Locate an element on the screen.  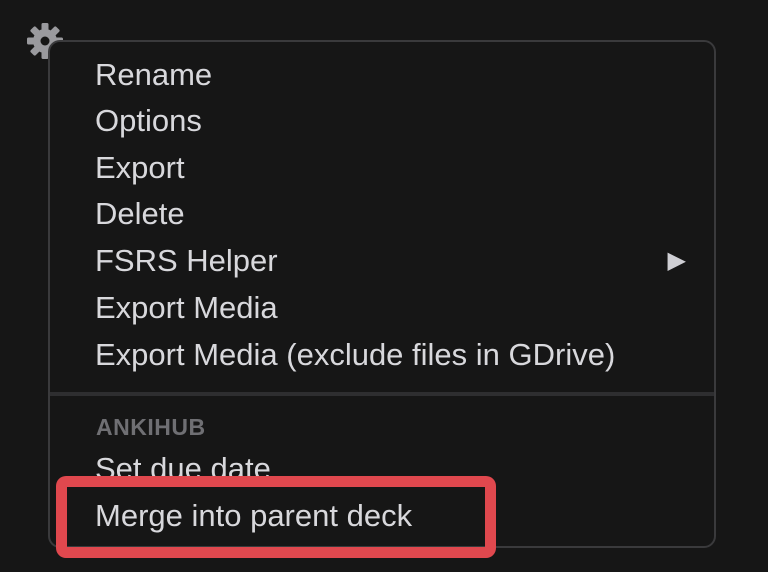
menu-item-label: Merge into parent deck is located at coordinates (254, 515).